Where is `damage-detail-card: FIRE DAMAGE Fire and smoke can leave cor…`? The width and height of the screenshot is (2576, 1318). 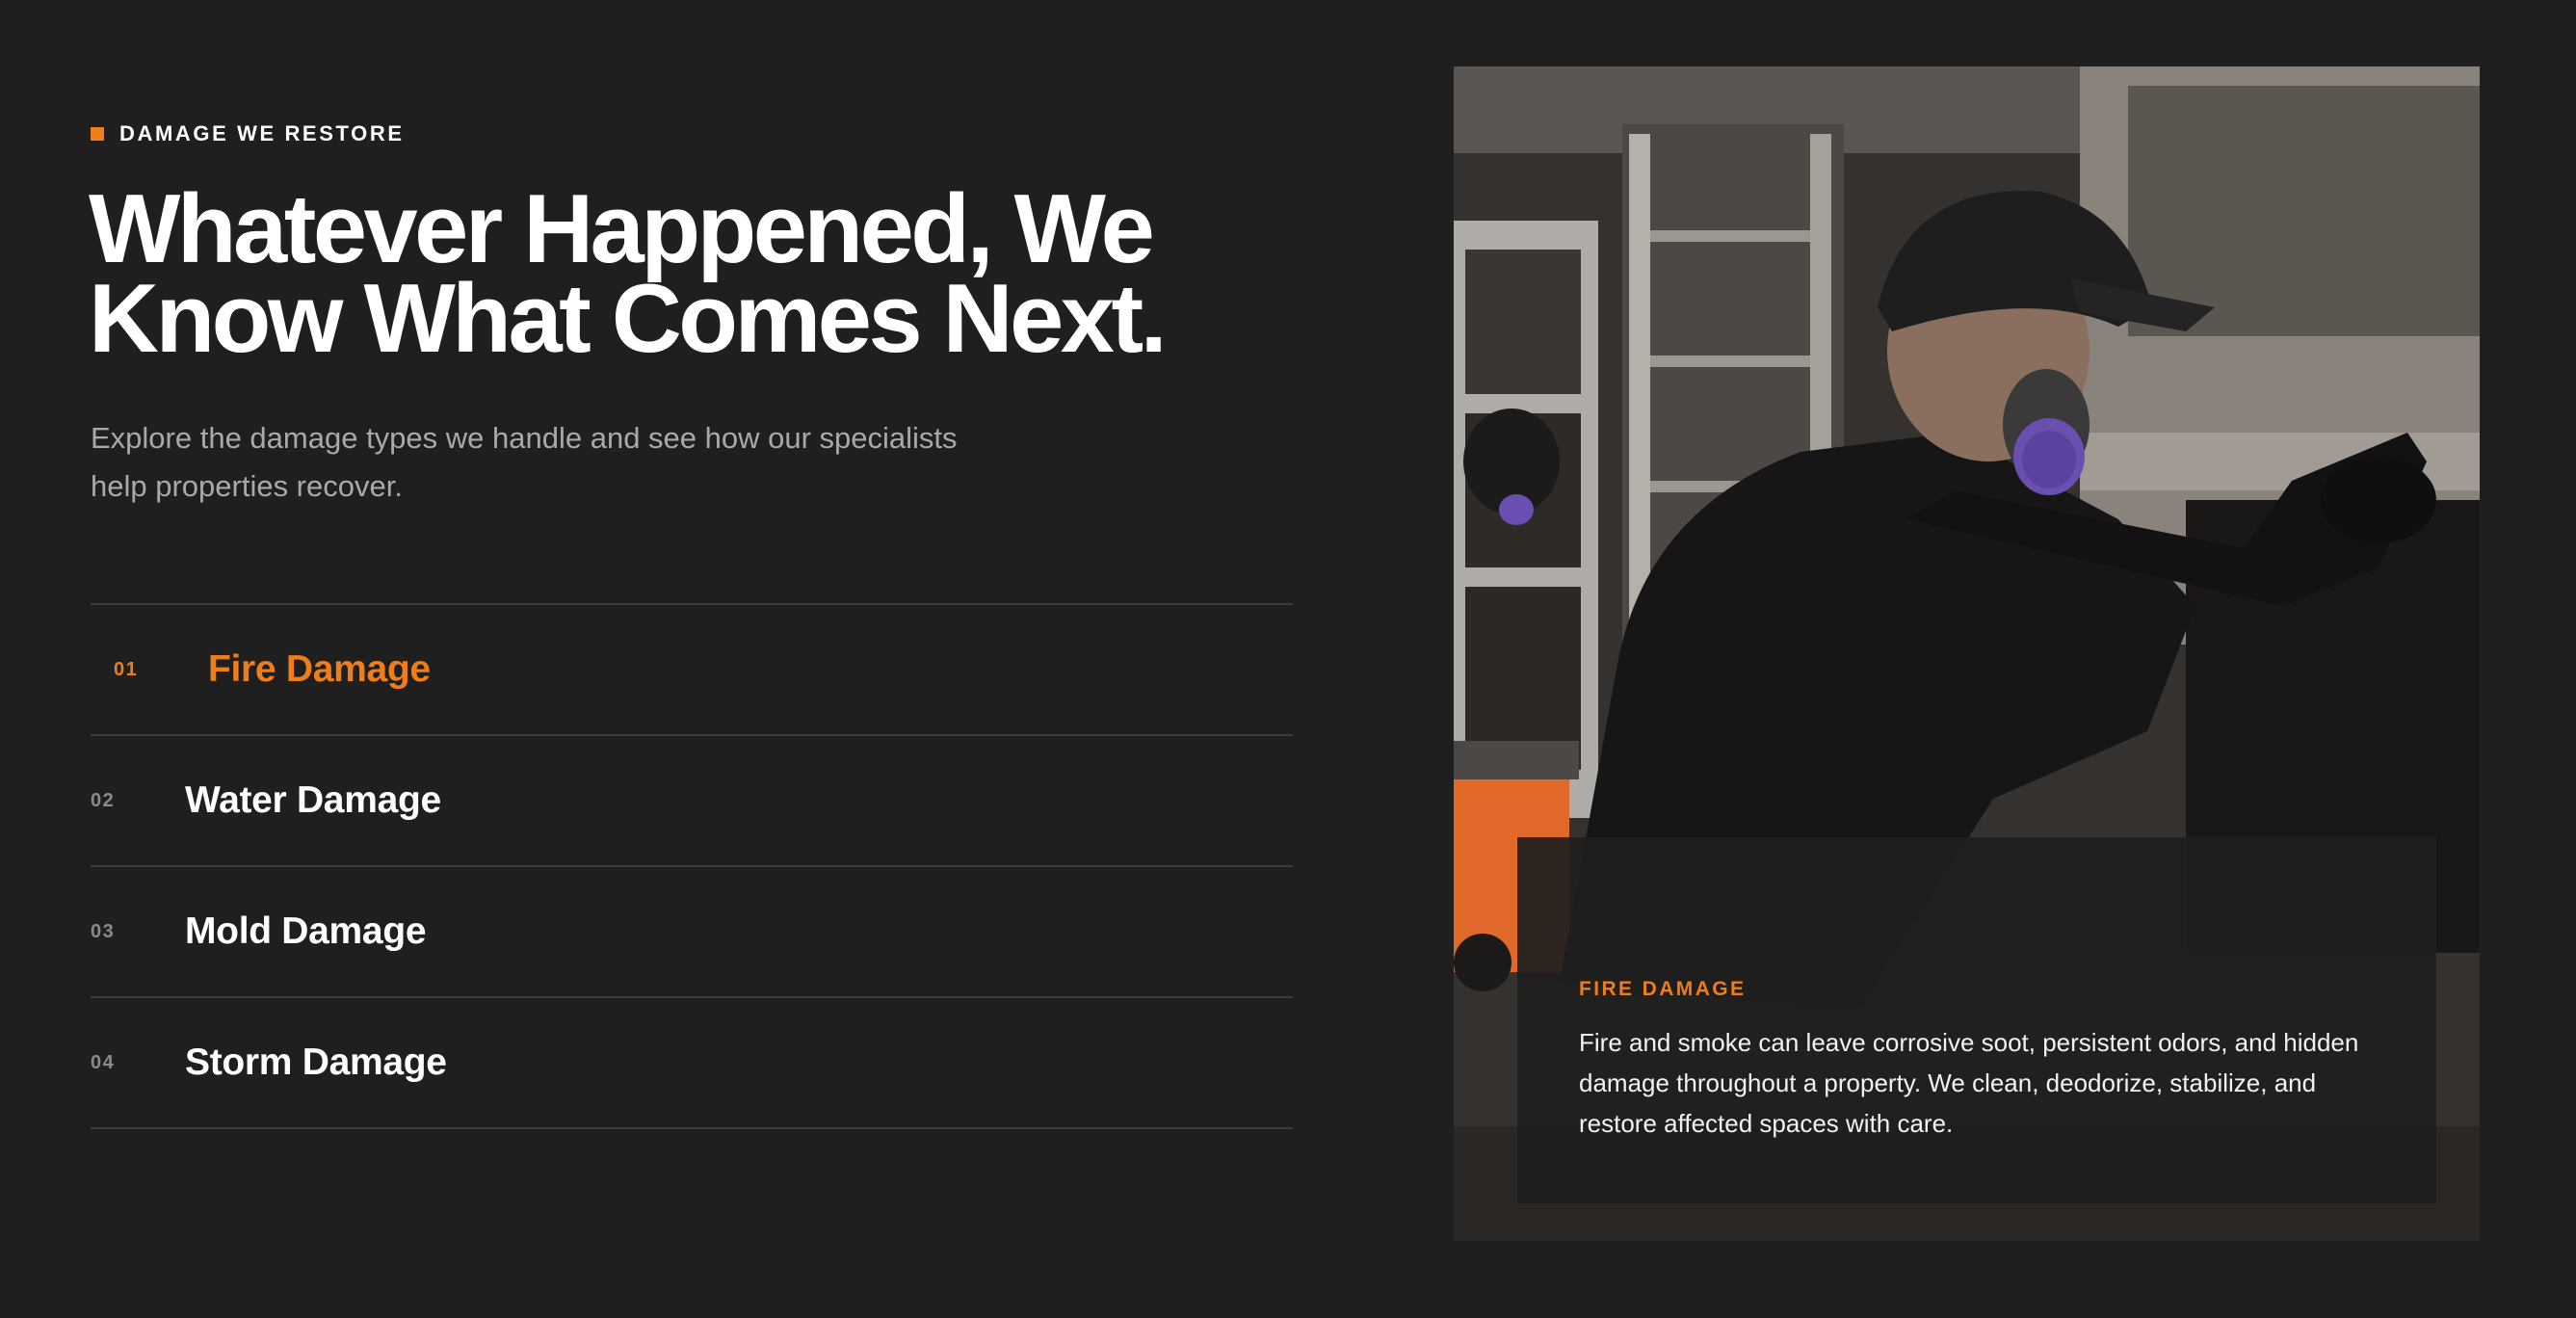 damage-detail-card: FIRE DAMAGE Fire and smoke can leave cor… is located at coordinates (1977, 1020).